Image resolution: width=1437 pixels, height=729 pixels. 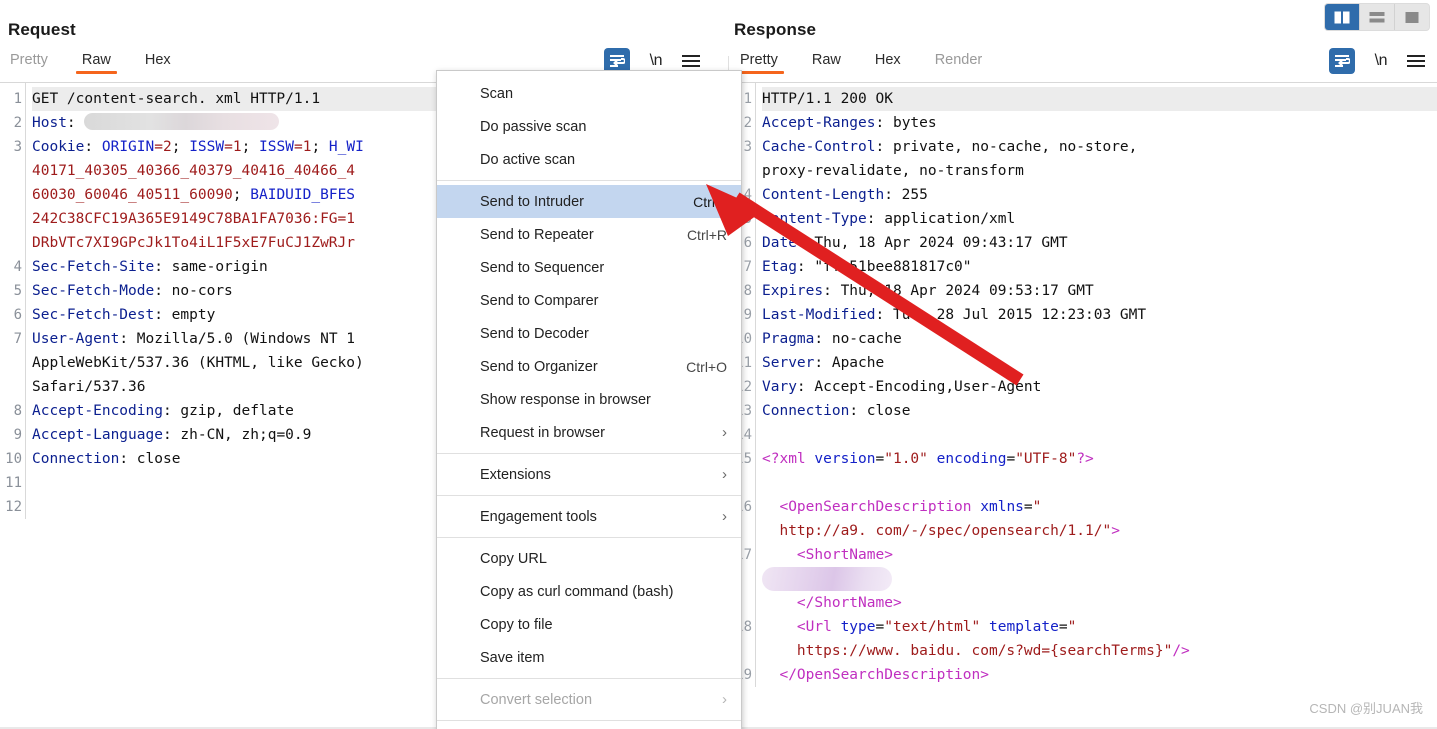 I want to click on menu-item-show-response-in-browser: Show response in browser, so click(x=589, y=399).